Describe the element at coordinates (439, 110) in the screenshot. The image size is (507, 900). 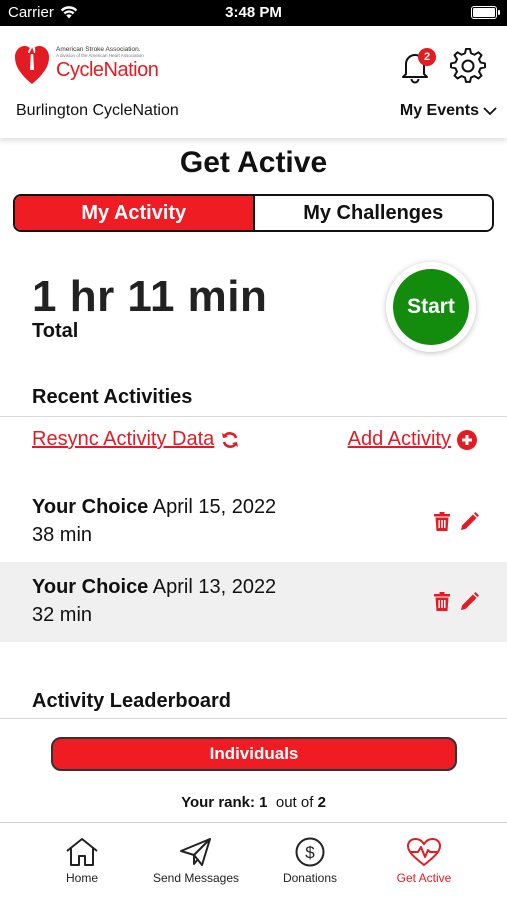
I see `my-events-label: My Events` at that location.